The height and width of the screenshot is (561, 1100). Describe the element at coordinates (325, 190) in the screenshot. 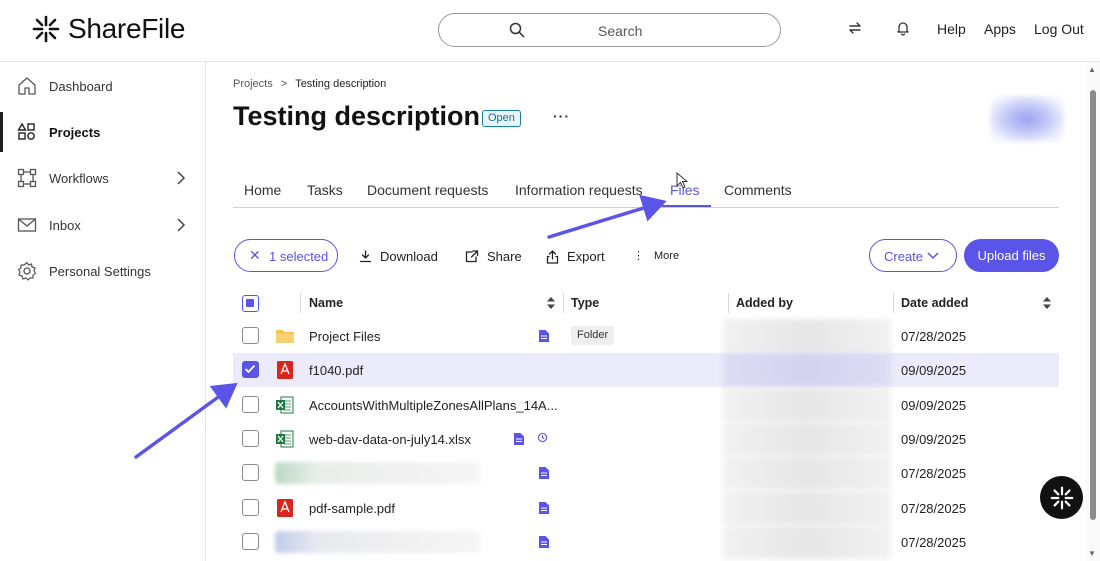

I see `tab-tasks: Tasks` at that location.